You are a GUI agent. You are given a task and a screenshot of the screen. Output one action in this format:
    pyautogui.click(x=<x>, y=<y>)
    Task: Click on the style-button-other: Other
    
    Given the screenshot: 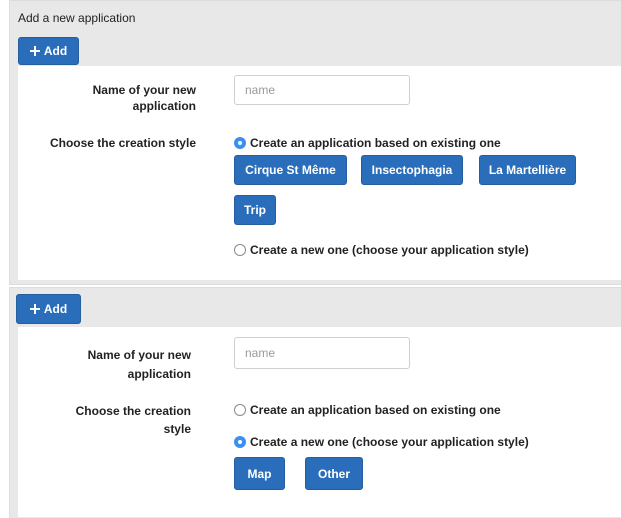 What is the action you would take?
    pyautogui.click(x=334, y=473)
    